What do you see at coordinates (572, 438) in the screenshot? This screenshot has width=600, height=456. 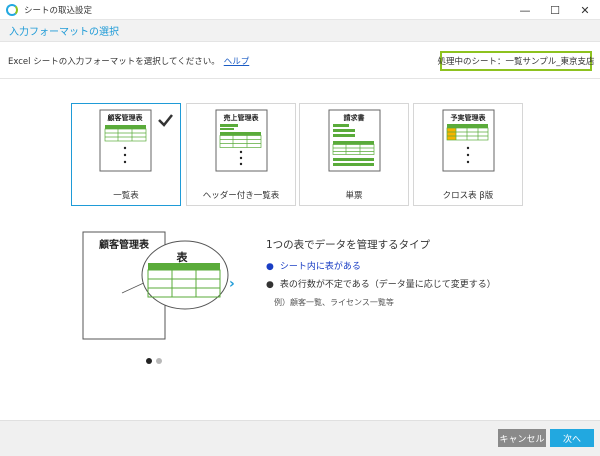 I see `next-button: 次へ` at bounding box center [572, 438].